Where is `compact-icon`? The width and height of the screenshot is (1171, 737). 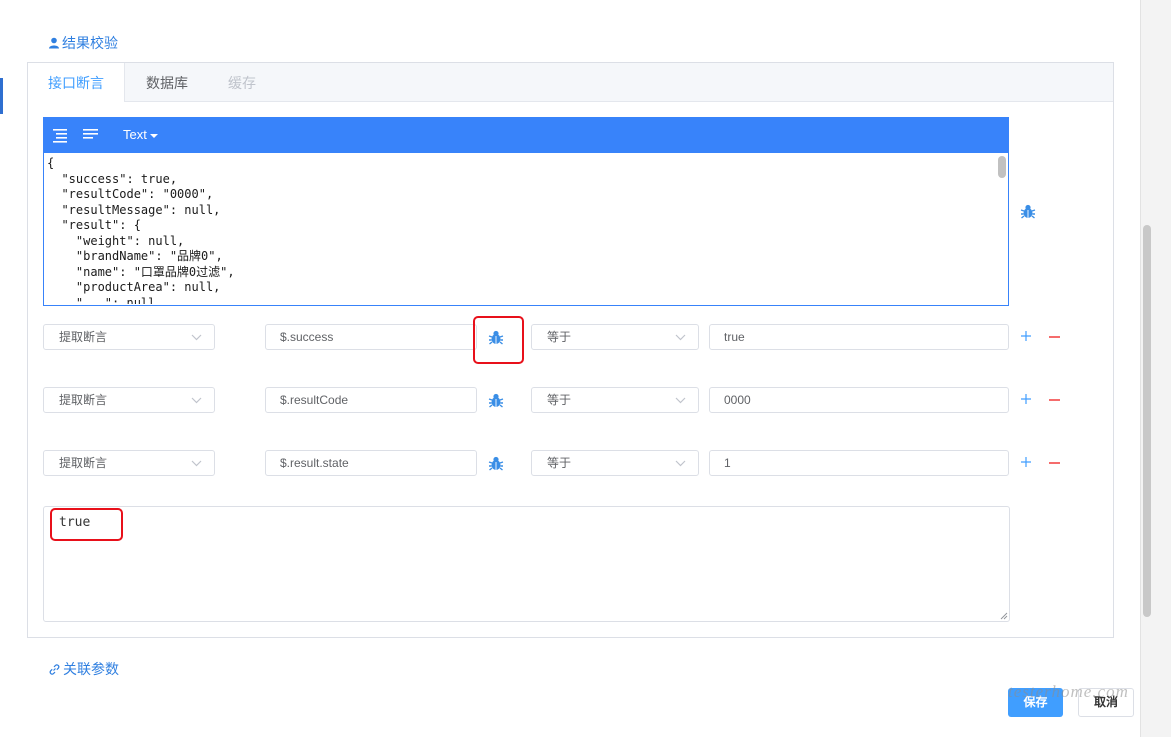 compact-icon is located at coordinates (91, 135).